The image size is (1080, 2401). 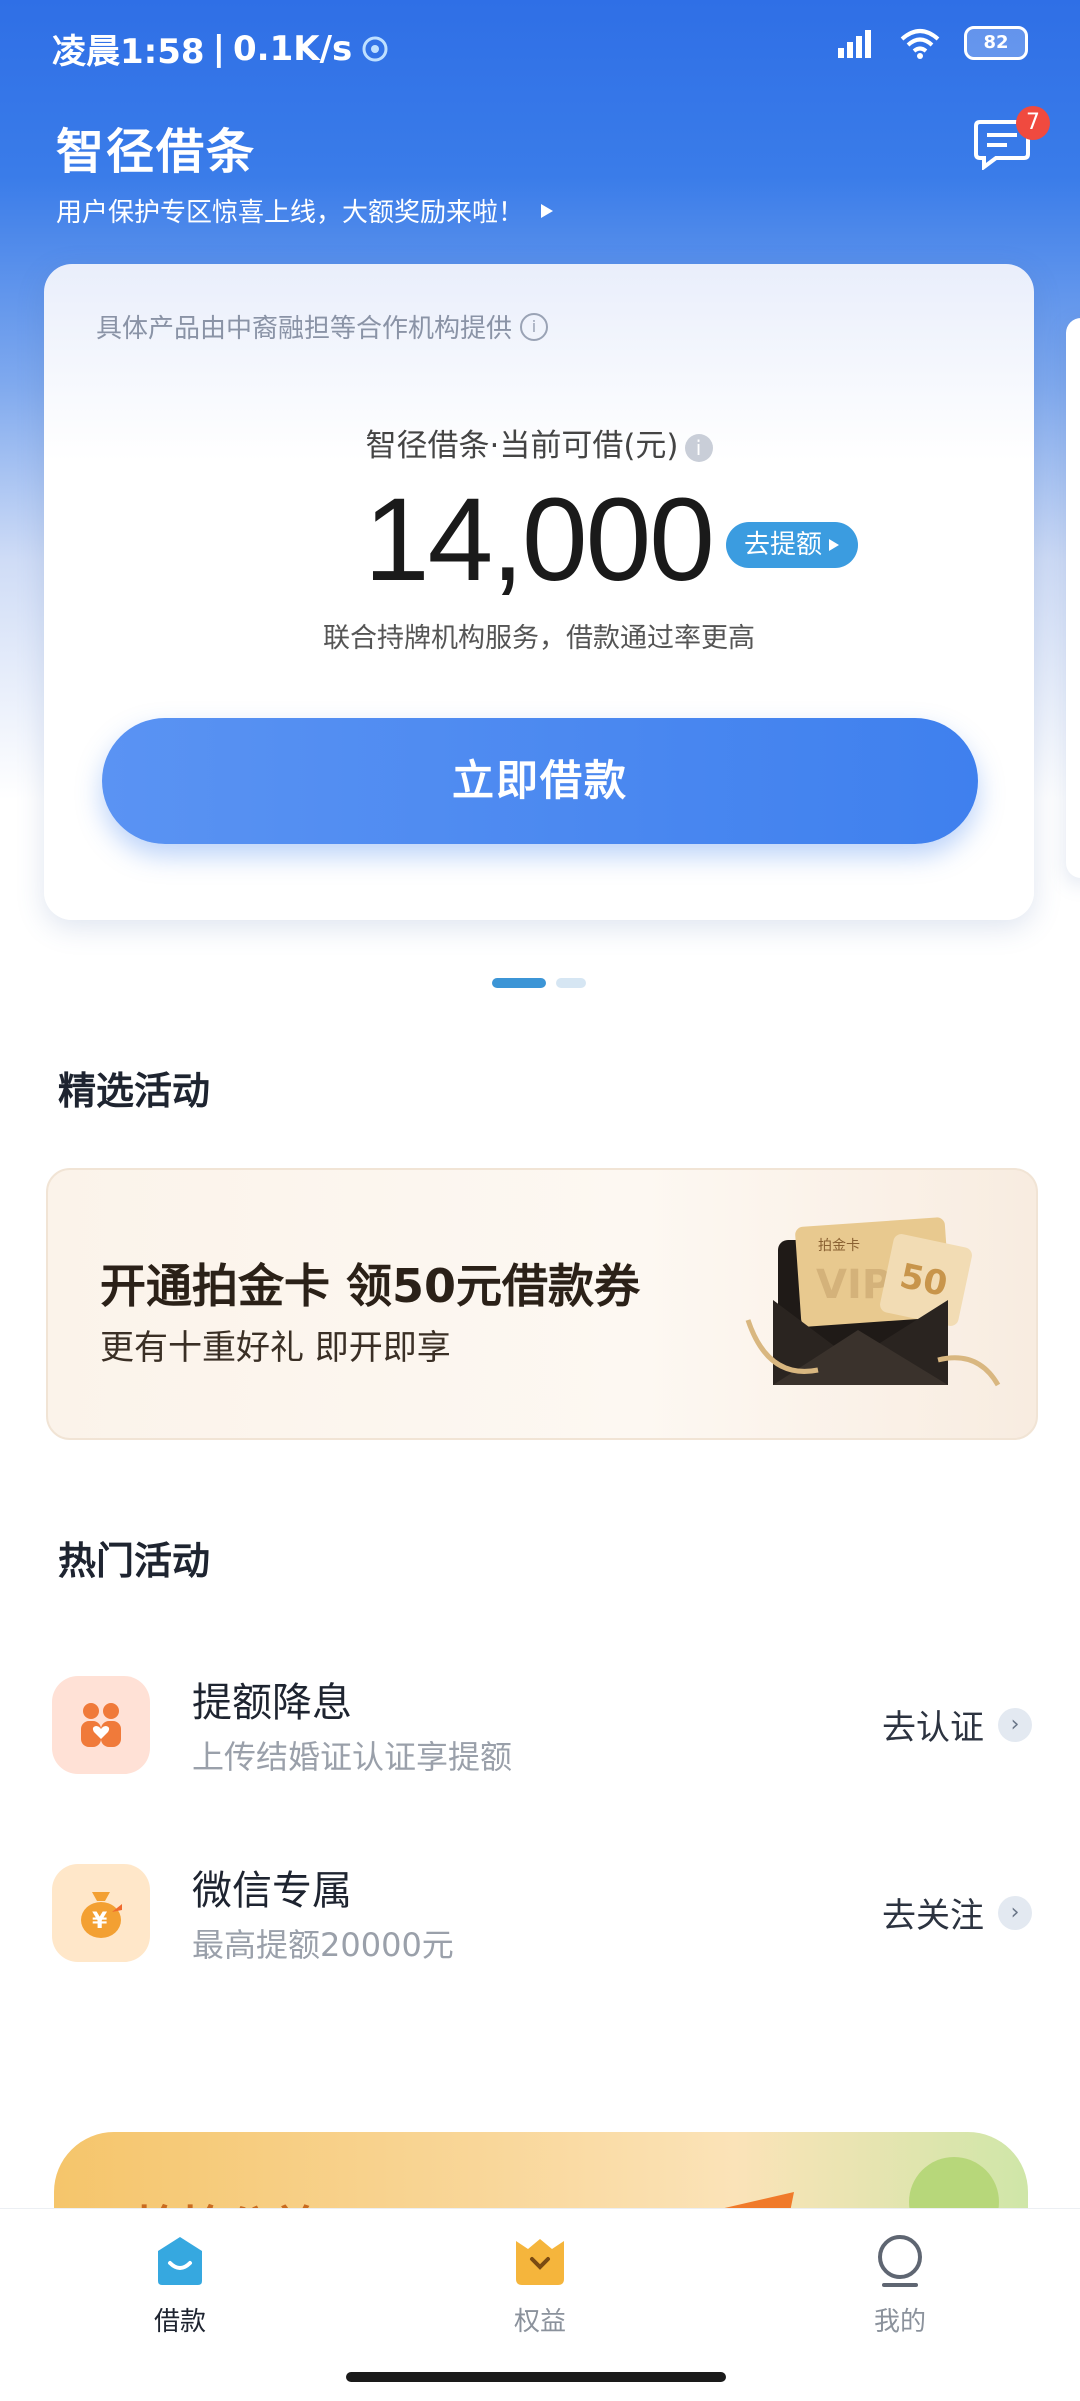 I want to click on status-bar: 凌晨1:58 | 0.1K/s 82, so click(x=540, y=46).